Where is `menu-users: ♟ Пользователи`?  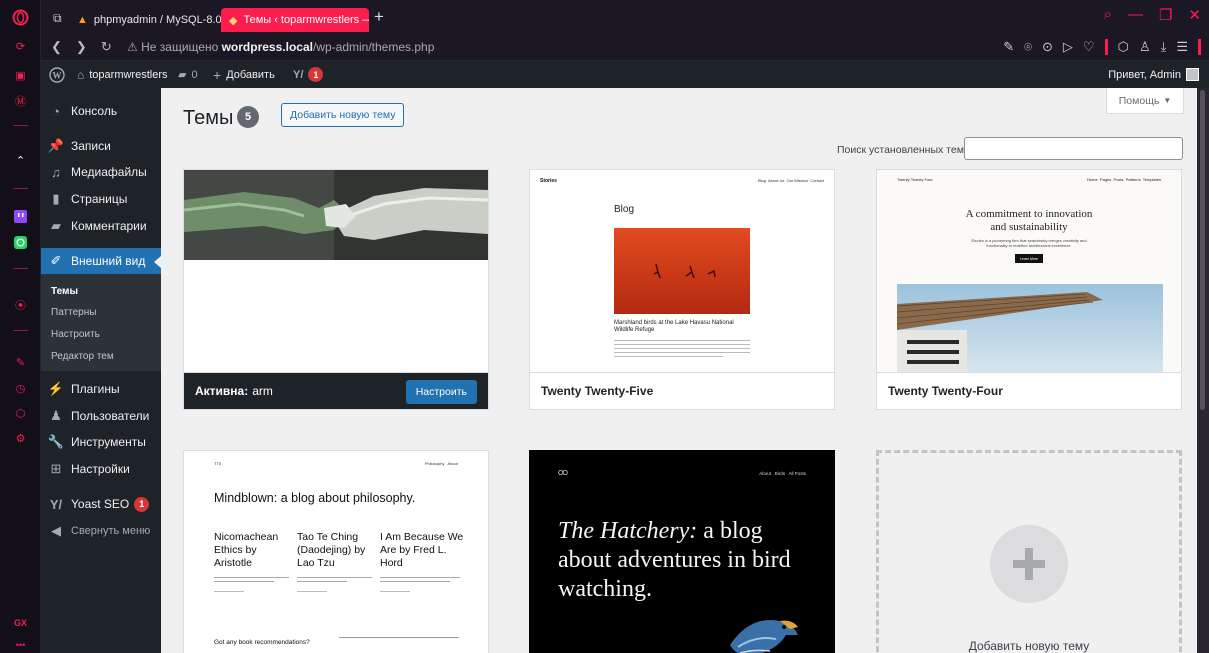 menu-users: ♟ Пользователи is located at coordinates (101, 416).